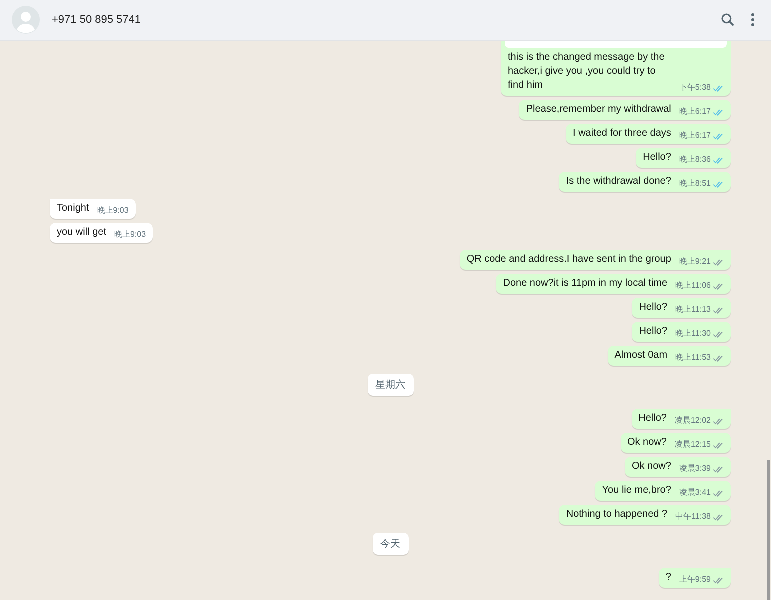 This screenshot has width=771, height=600. What do you see at coordinates (695, 184) in the screenshot?
I see `message-time: 晚上8:51` at bounding box center [695, 184].